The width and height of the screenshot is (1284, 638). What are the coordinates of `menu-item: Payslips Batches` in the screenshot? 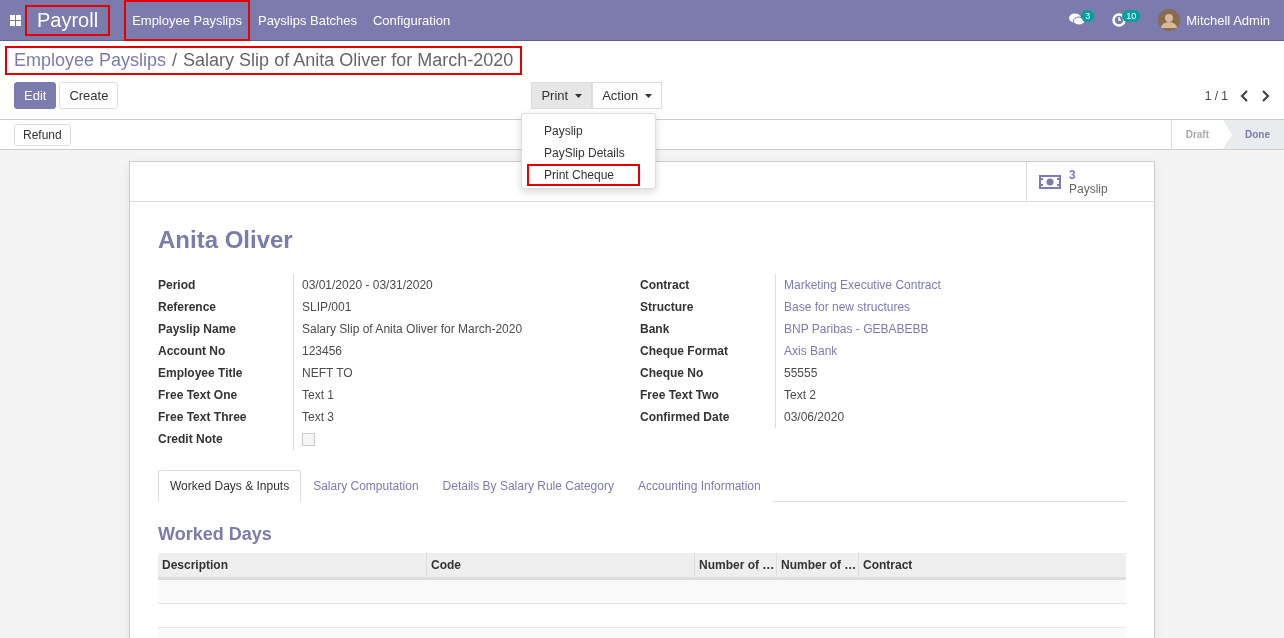 It's located at (307, 20).